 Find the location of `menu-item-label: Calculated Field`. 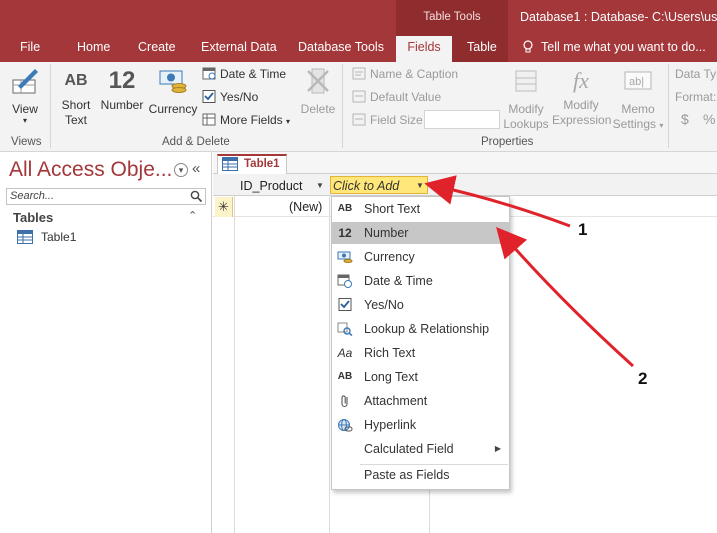

menu-item-label: Calculated Field is located at coordinates (409, 449).